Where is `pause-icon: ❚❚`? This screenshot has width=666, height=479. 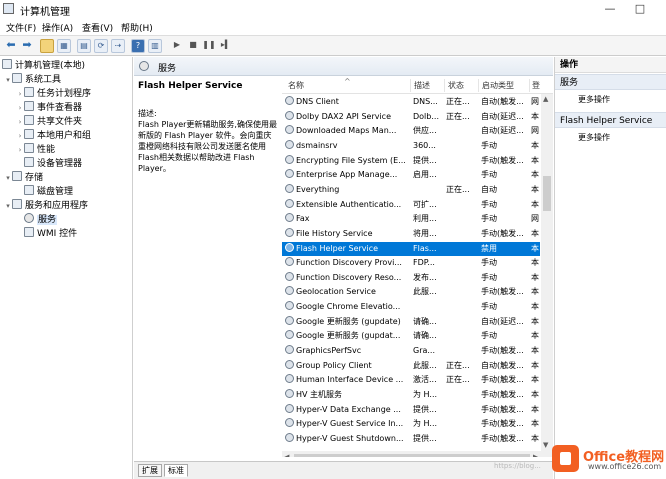
pause-icon: ❚❚ is located at coordinates (209, 46).